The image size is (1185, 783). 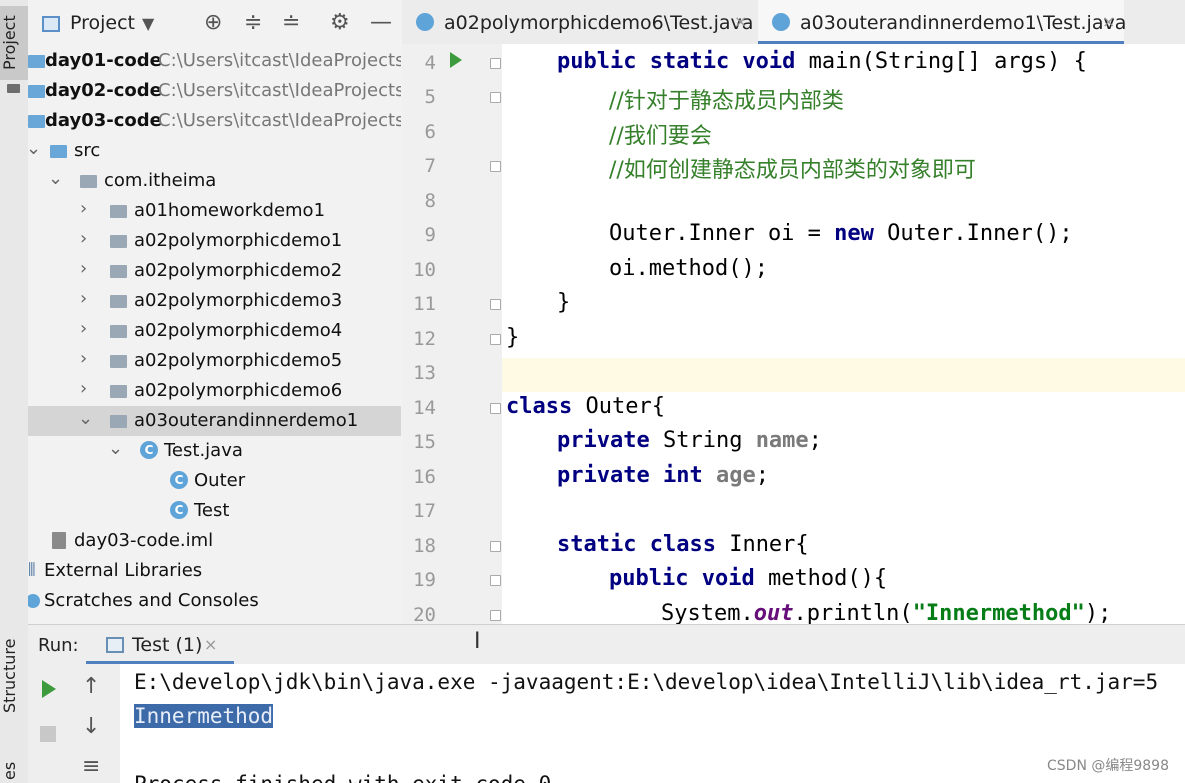 What do you see at coordinates (214, 241) in the screenshot?
I see `tree-item-package: › a02polymorphicdemo1` at bounding box center [214, 241].